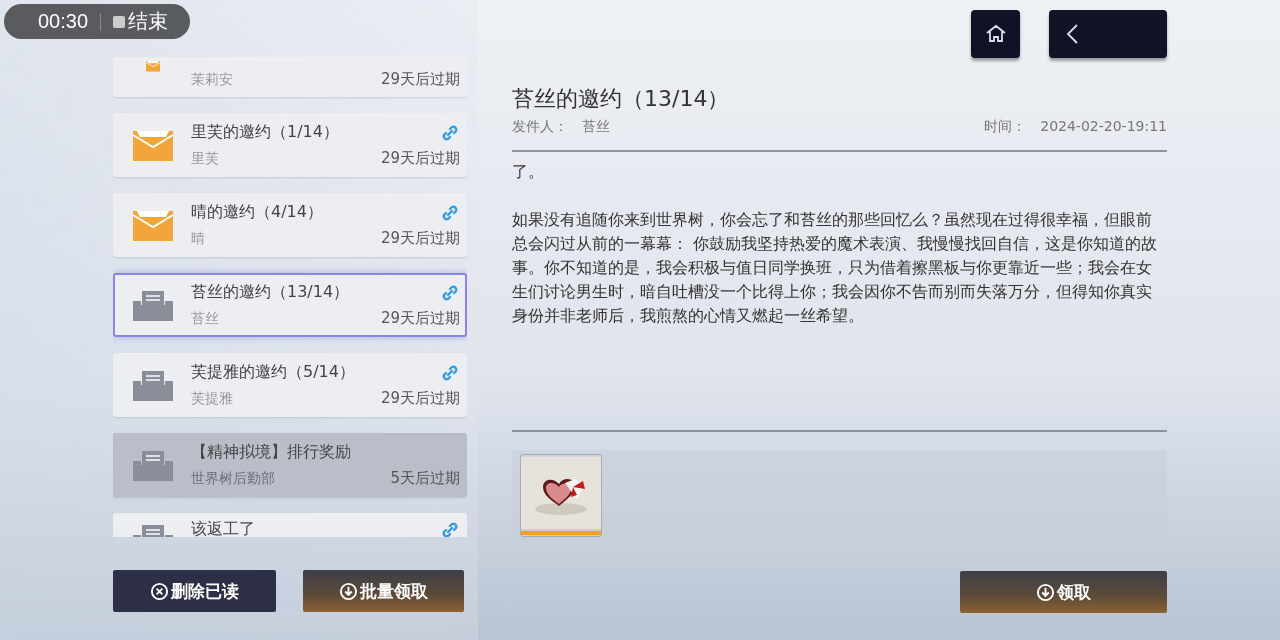 The height and width of the screenshot is (640, 1280). Describe the element at coordinates (290, 385) in the screenshot. I see `mail-item: 芙提雅的邀约（5/14） 芙提雅 29天后过期` at that location.